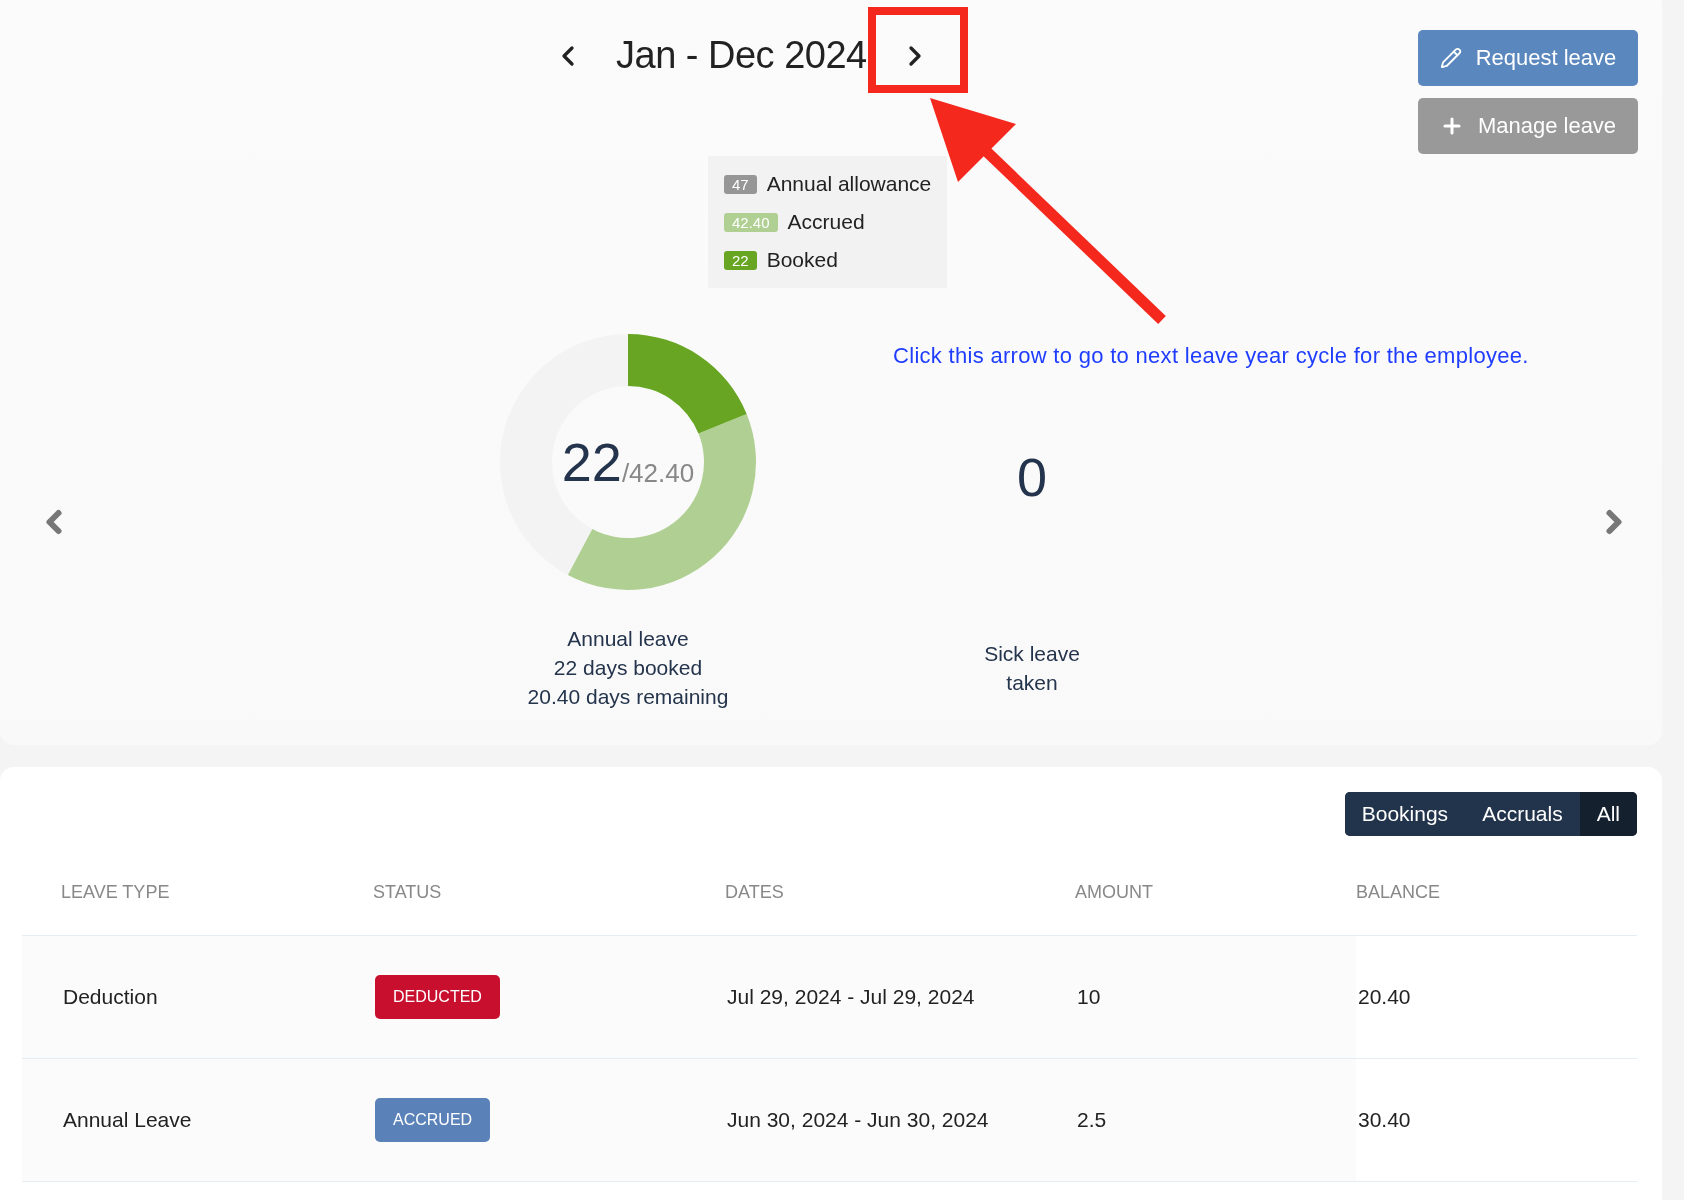  Describe the element at coordinates (1215, 997) in the screenshot. I see `table-cell: 10` at that location.